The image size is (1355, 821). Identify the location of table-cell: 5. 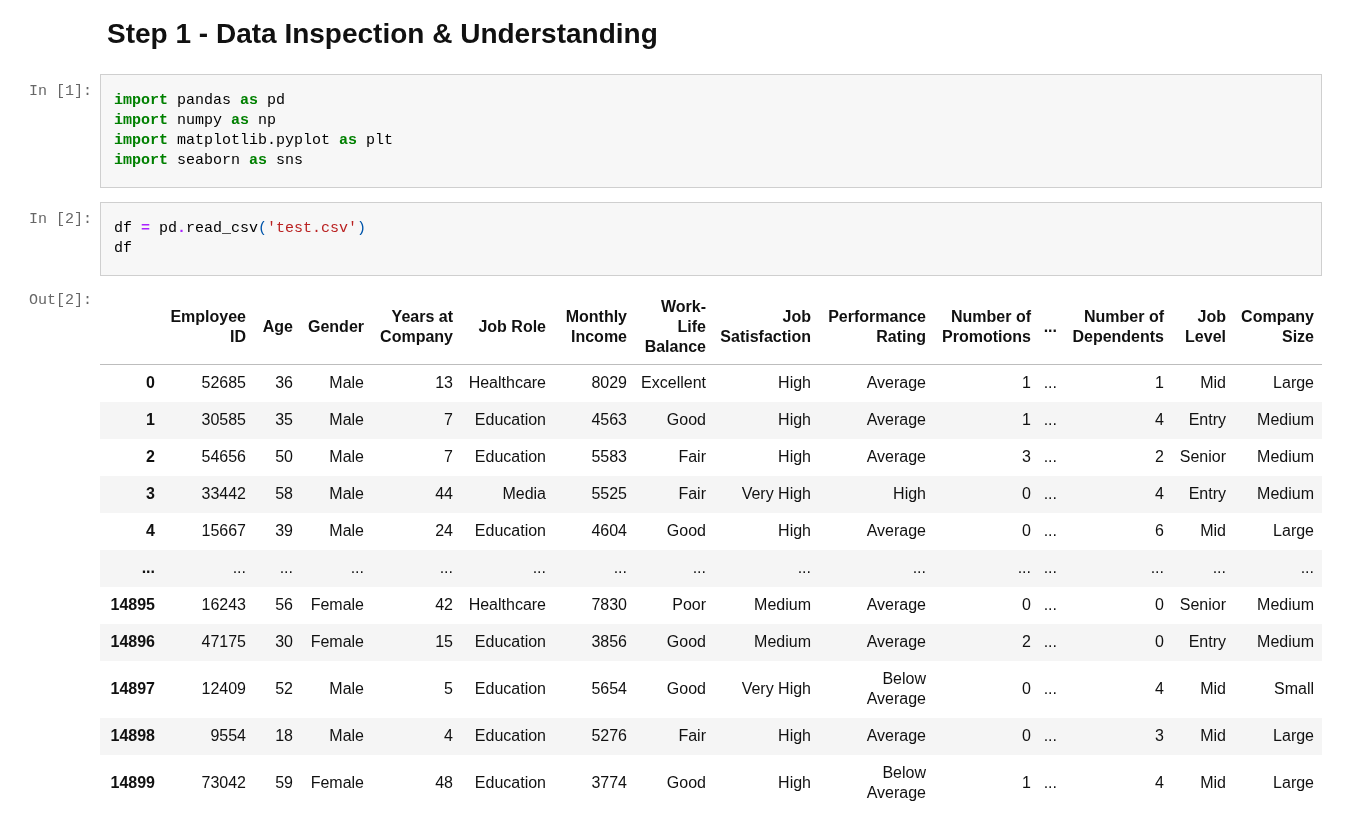
(416, 689).